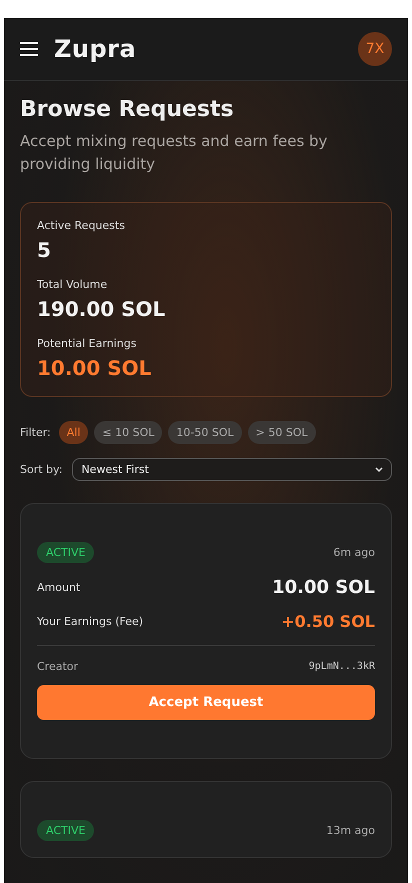 The width and height of the screenshot is (412, 883). What do you see at coordinates (87, 343) in the screenshot?
I see `stat-label: Potential Earnings` at bounding box center [87, 343].